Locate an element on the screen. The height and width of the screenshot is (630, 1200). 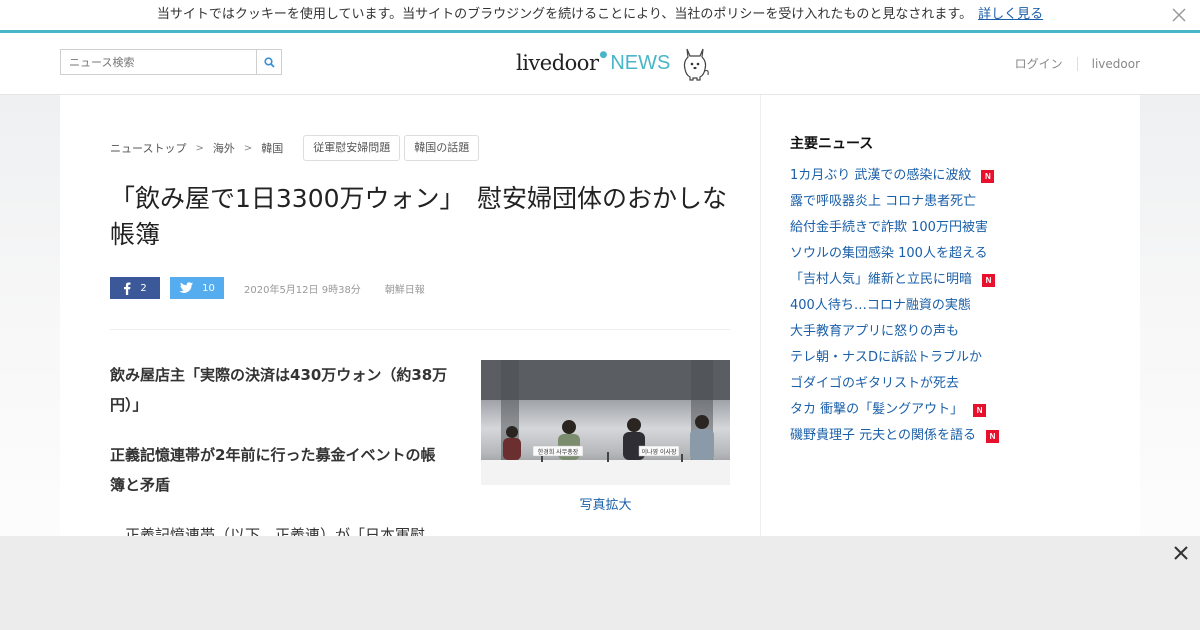
article-date: 2020年5月12日 9時38分 is located at coordinates (302, 290).